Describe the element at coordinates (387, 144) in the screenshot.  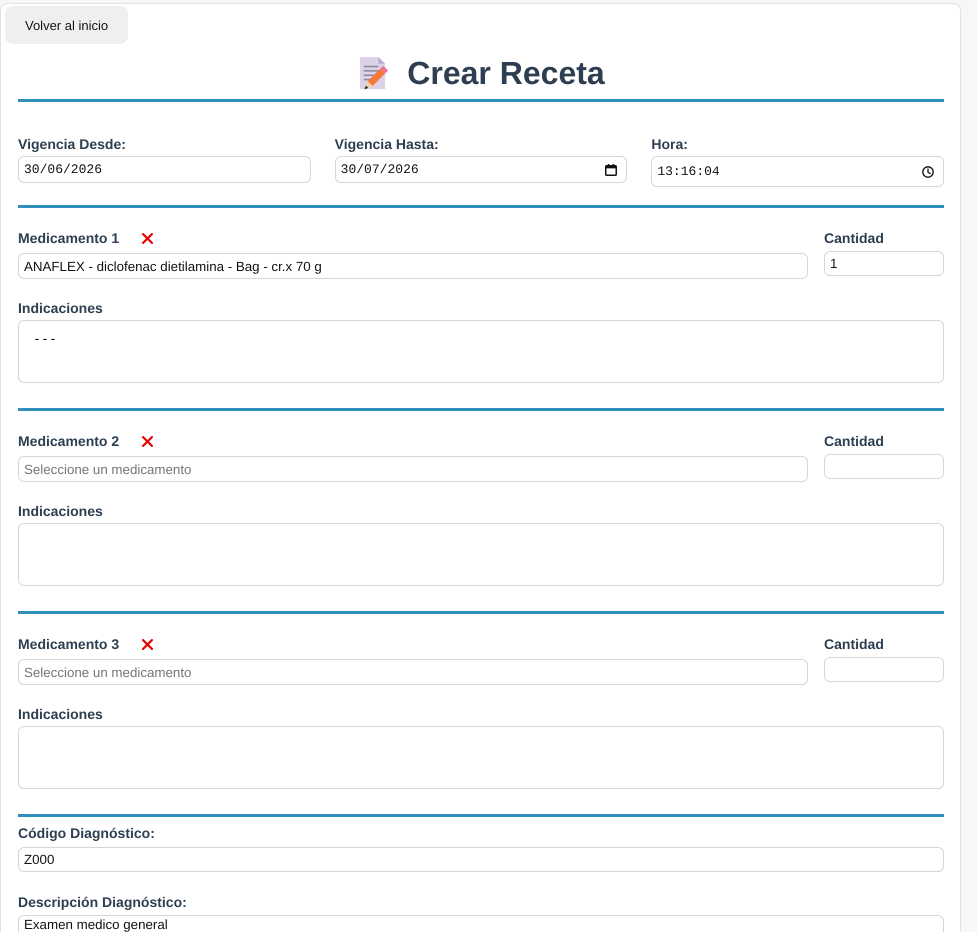
I see `field-label: Vigencia Hasta:` at that location.